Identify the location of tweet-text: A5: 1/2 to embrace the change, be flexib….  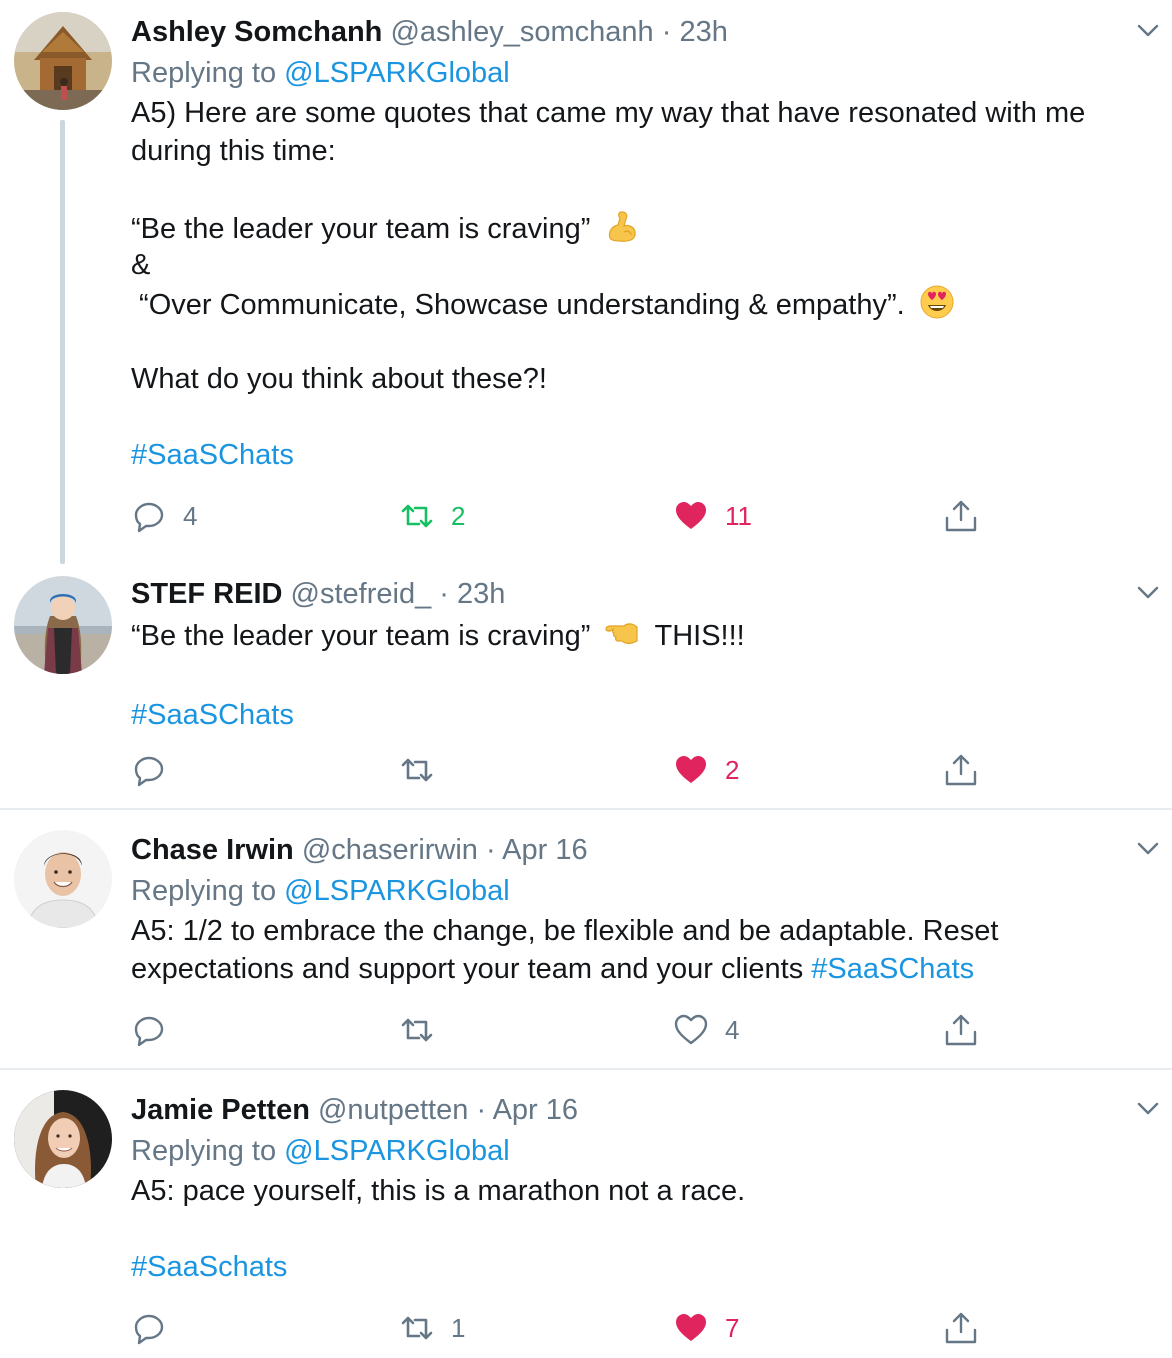
(565, 950).